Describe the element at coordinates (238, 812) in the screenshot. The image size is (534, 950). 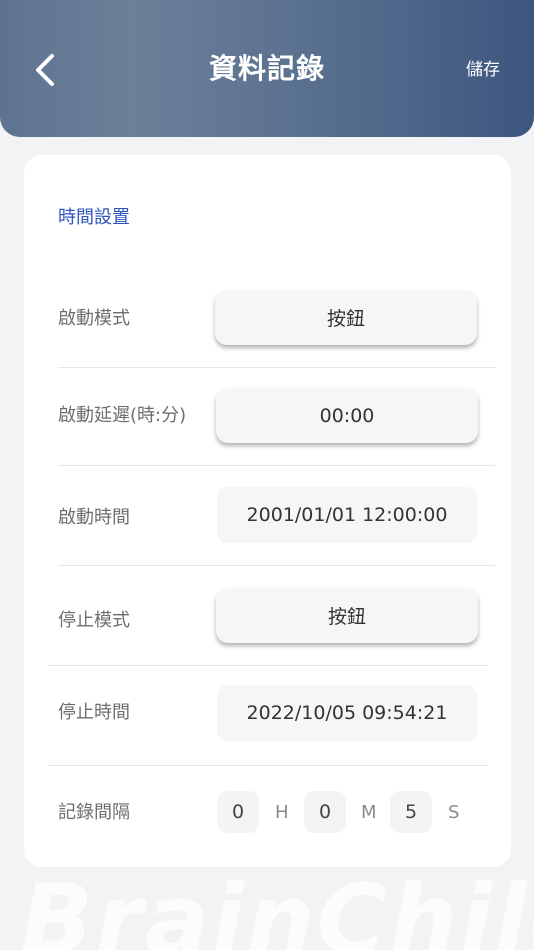
I see `interval-hours-input: 0` at that location.